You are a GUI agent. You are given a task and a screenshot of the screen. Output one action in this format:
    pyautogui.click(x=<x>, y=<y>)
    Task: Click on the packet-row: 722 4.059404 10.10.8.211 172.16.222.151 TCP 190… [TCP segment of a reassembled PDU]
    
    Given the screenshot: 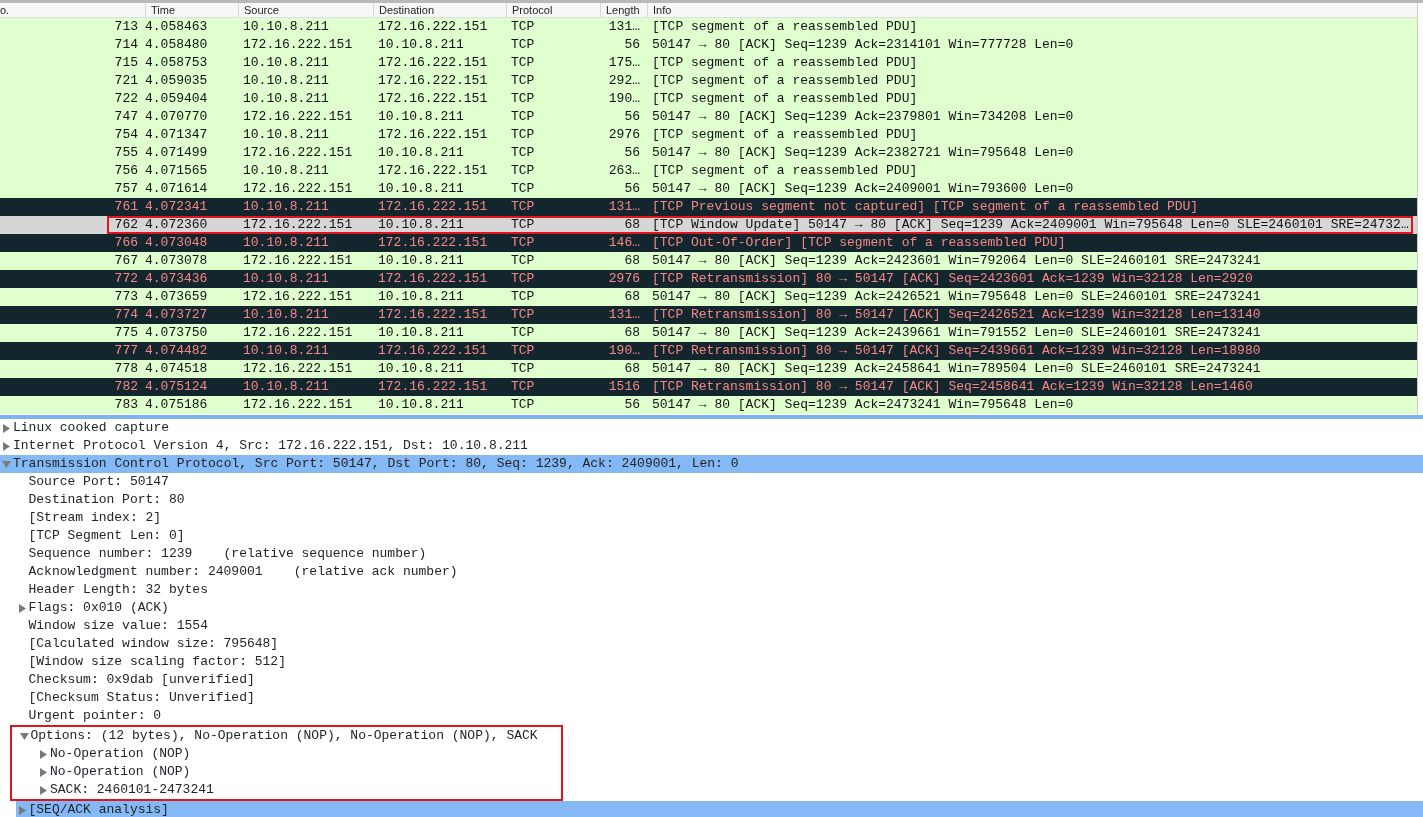 What is the action you would take?
    pyautogui.click(x=708, y=99)
    